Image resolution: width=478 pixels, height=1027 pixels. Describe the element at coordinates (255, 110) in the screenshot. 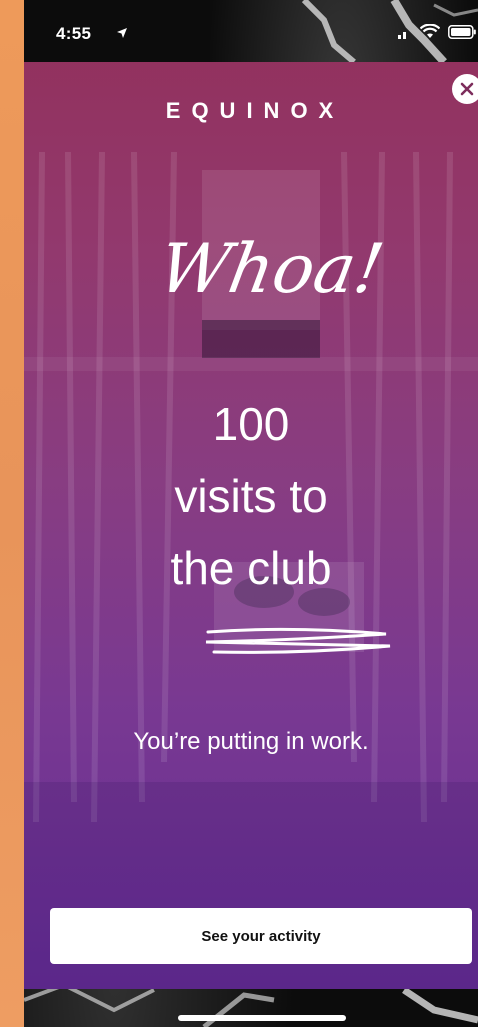

I see `brand-logo: EQUINOX` at that location.